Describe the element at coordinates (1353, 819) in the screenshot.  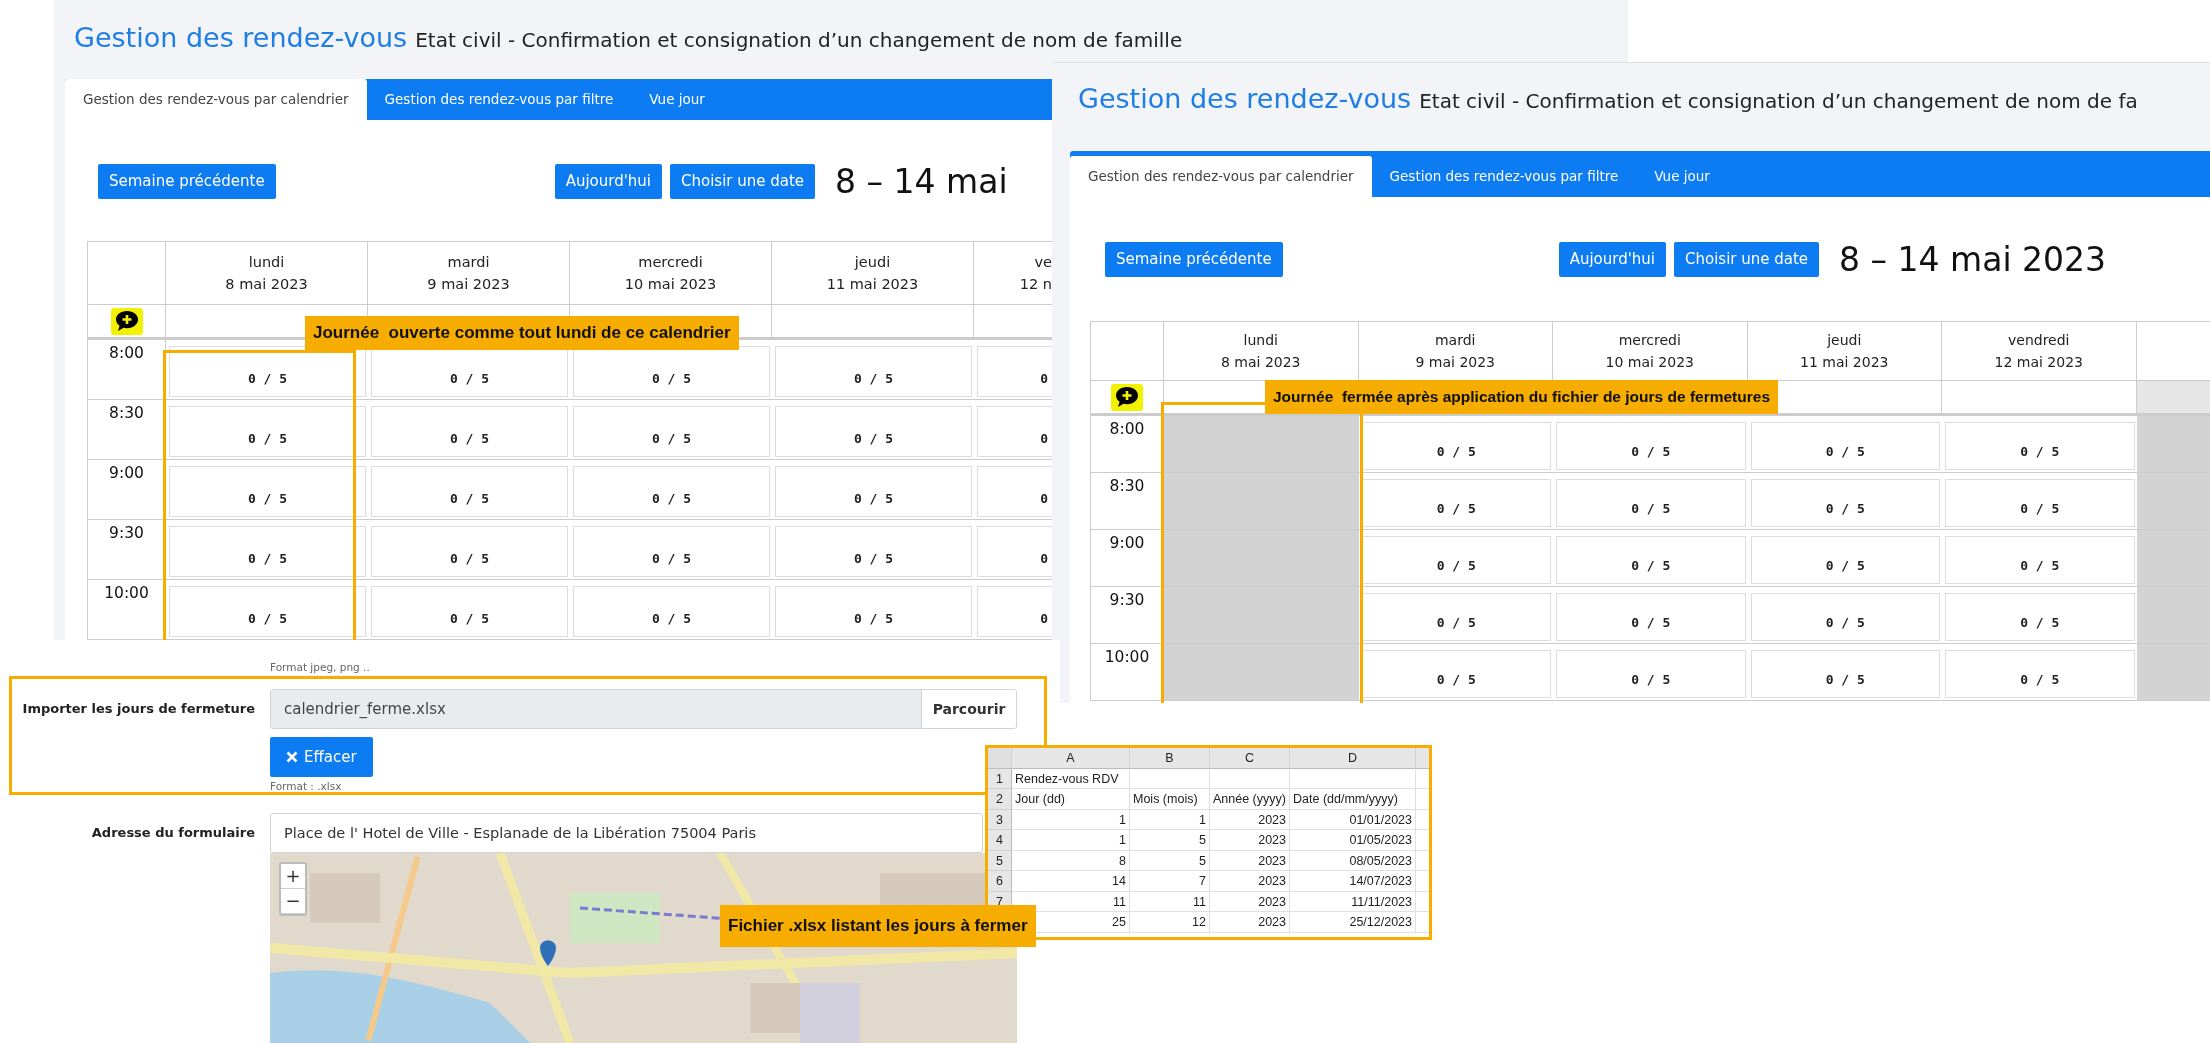
I see `sheet-cell: 01/01/2023` at that location.